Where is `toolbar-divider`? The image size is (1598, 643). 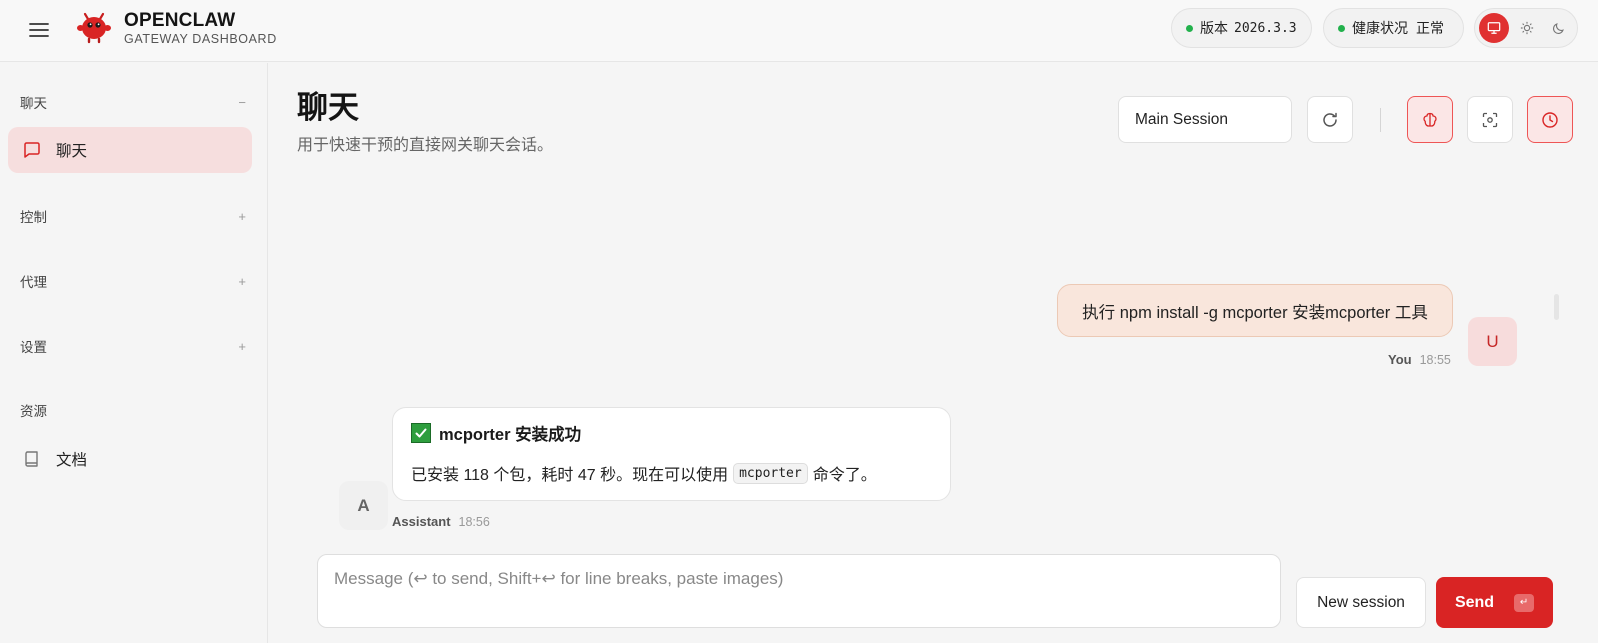
toolbar-divider is located at coordinates (1380, 120).